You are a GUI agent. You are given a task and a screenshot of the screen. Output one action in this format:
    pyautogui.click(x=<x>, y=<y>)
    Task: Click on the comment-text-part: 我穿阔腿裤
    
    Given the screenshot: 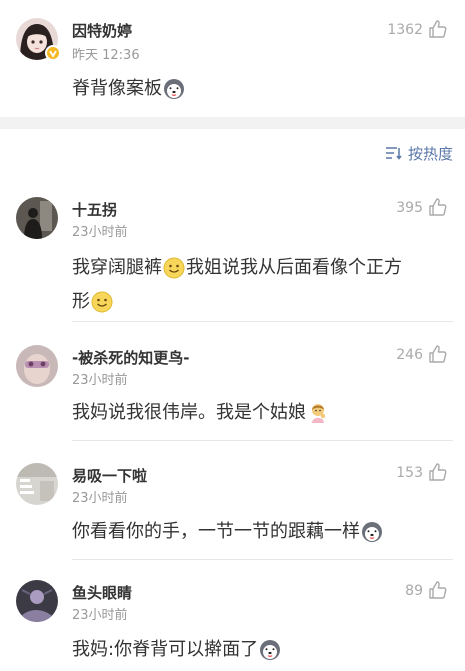 What is the action you would take?
    pyautogui.click(x=117, y=267)
    